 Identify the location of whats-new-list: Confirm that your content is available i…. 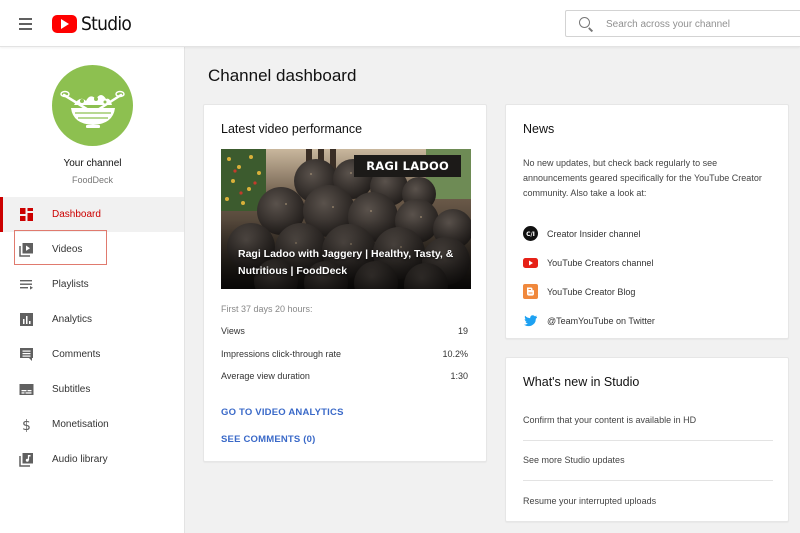
(648, 461).